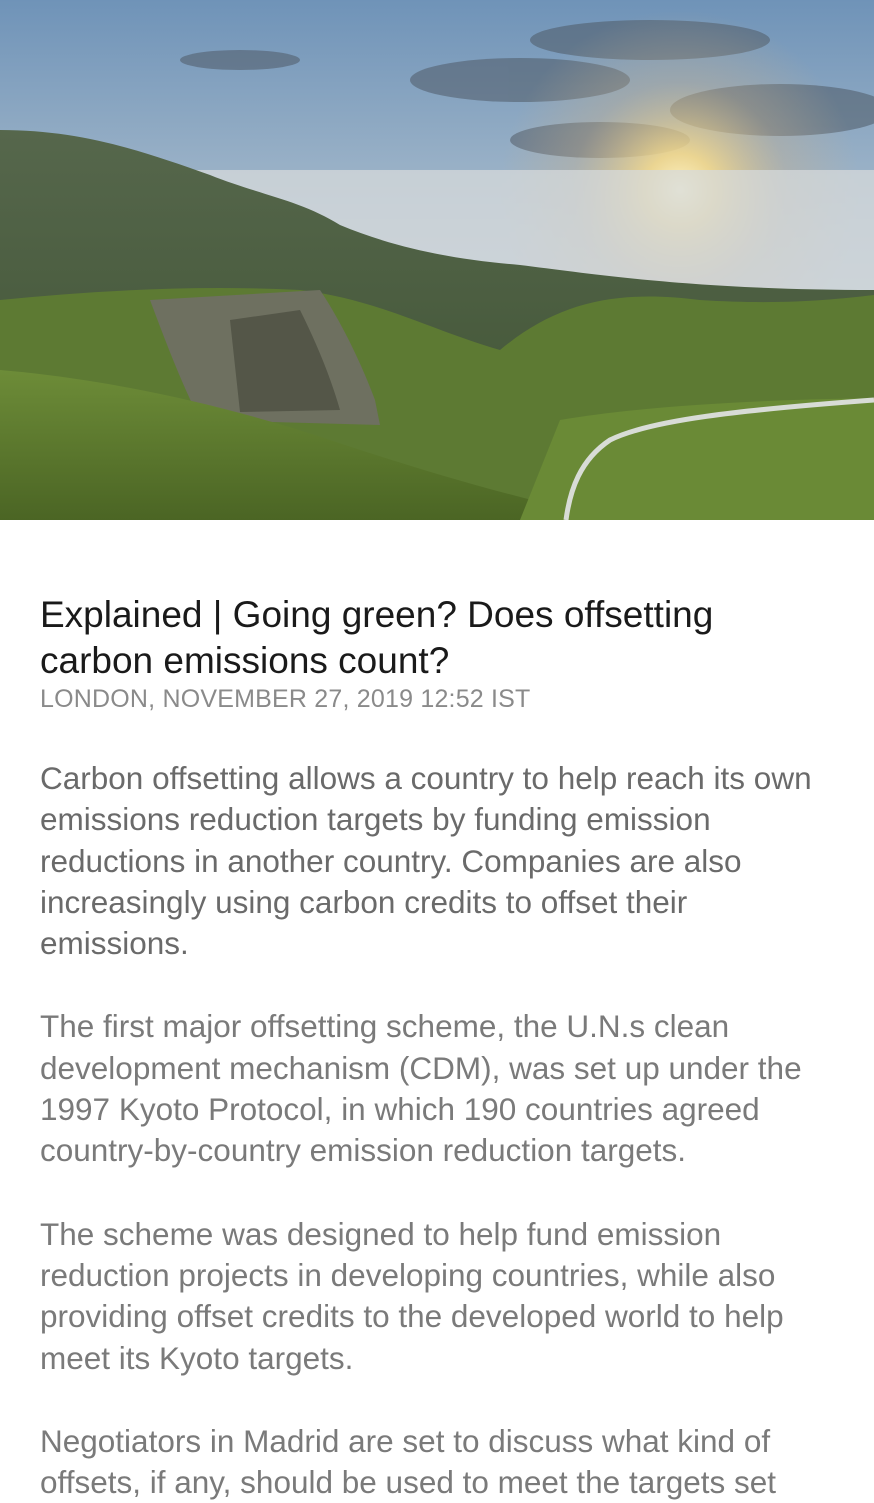 The height and width of the screenshot is (1503, 874). I want to click on article-dateline: LONDON, NOVEMBER 27, 2019 12:52 IST, so click(285, 699).